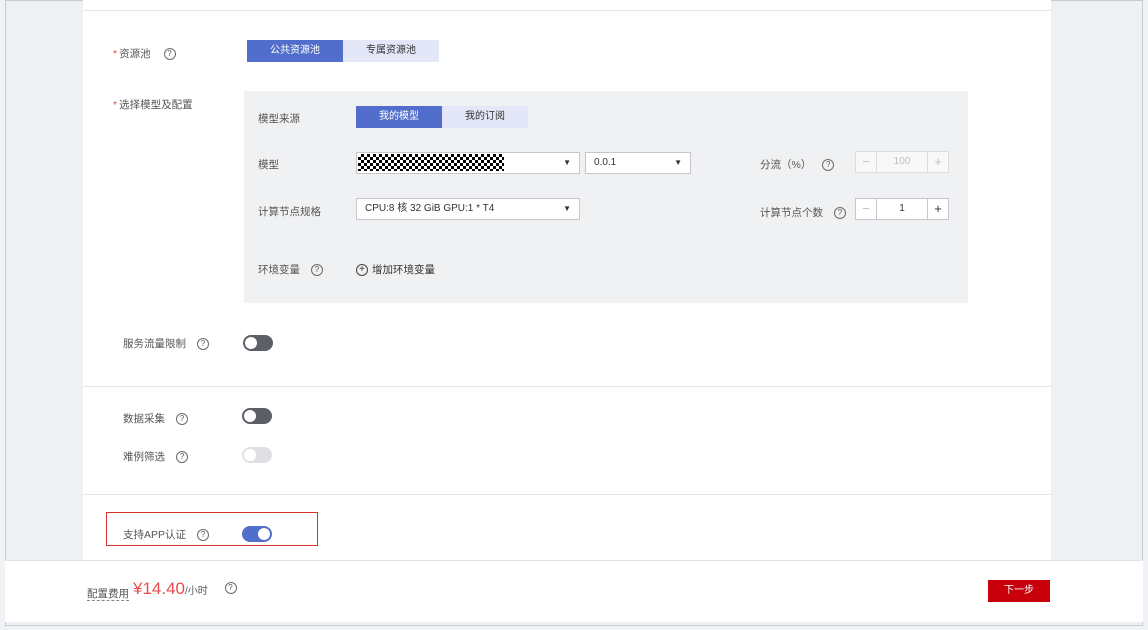 The height and width of the screenshot is (630, 1148). What do you see at coordinates (290, 269) in the screenshot?
I see `env-vars-label: 环境变量 ?` at bounding box center [290, 269].